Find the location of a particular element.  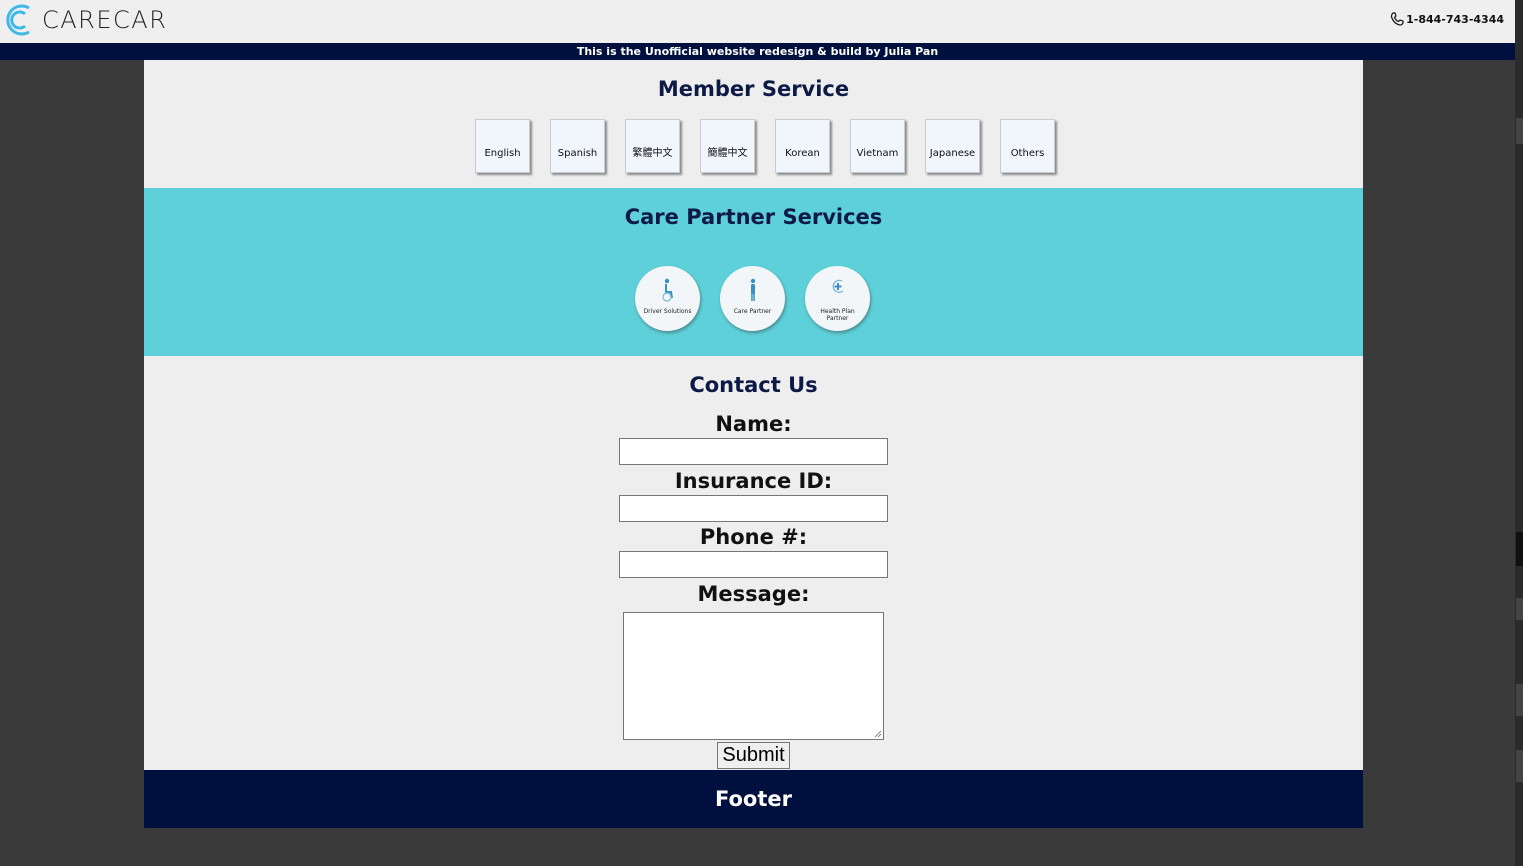

right-scroll-edge is located at coordinates (1519, 433).